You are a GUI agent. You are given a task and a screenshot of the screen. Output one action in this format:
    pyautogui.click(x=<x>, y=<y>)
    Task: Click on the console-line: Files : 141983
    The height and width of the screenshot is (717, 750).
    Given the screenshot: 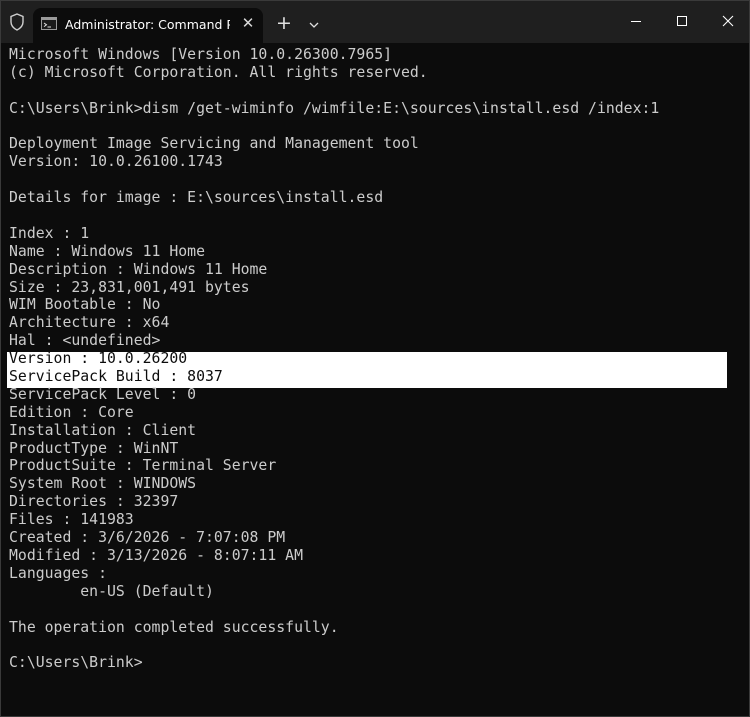 What is the action you would take?
    pyautogui.click(x=71, y=520)
    